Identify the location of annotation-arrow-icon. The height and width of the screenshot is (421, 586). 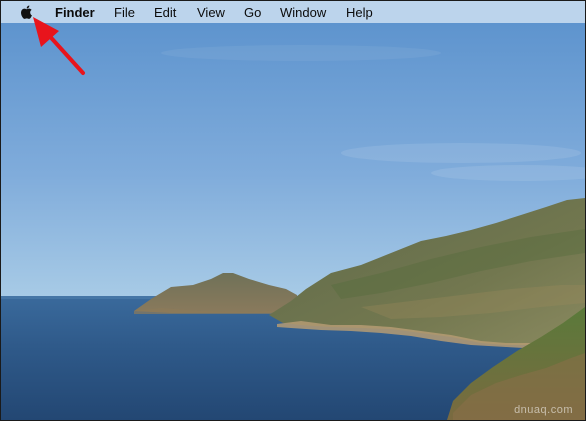
(59, 46).